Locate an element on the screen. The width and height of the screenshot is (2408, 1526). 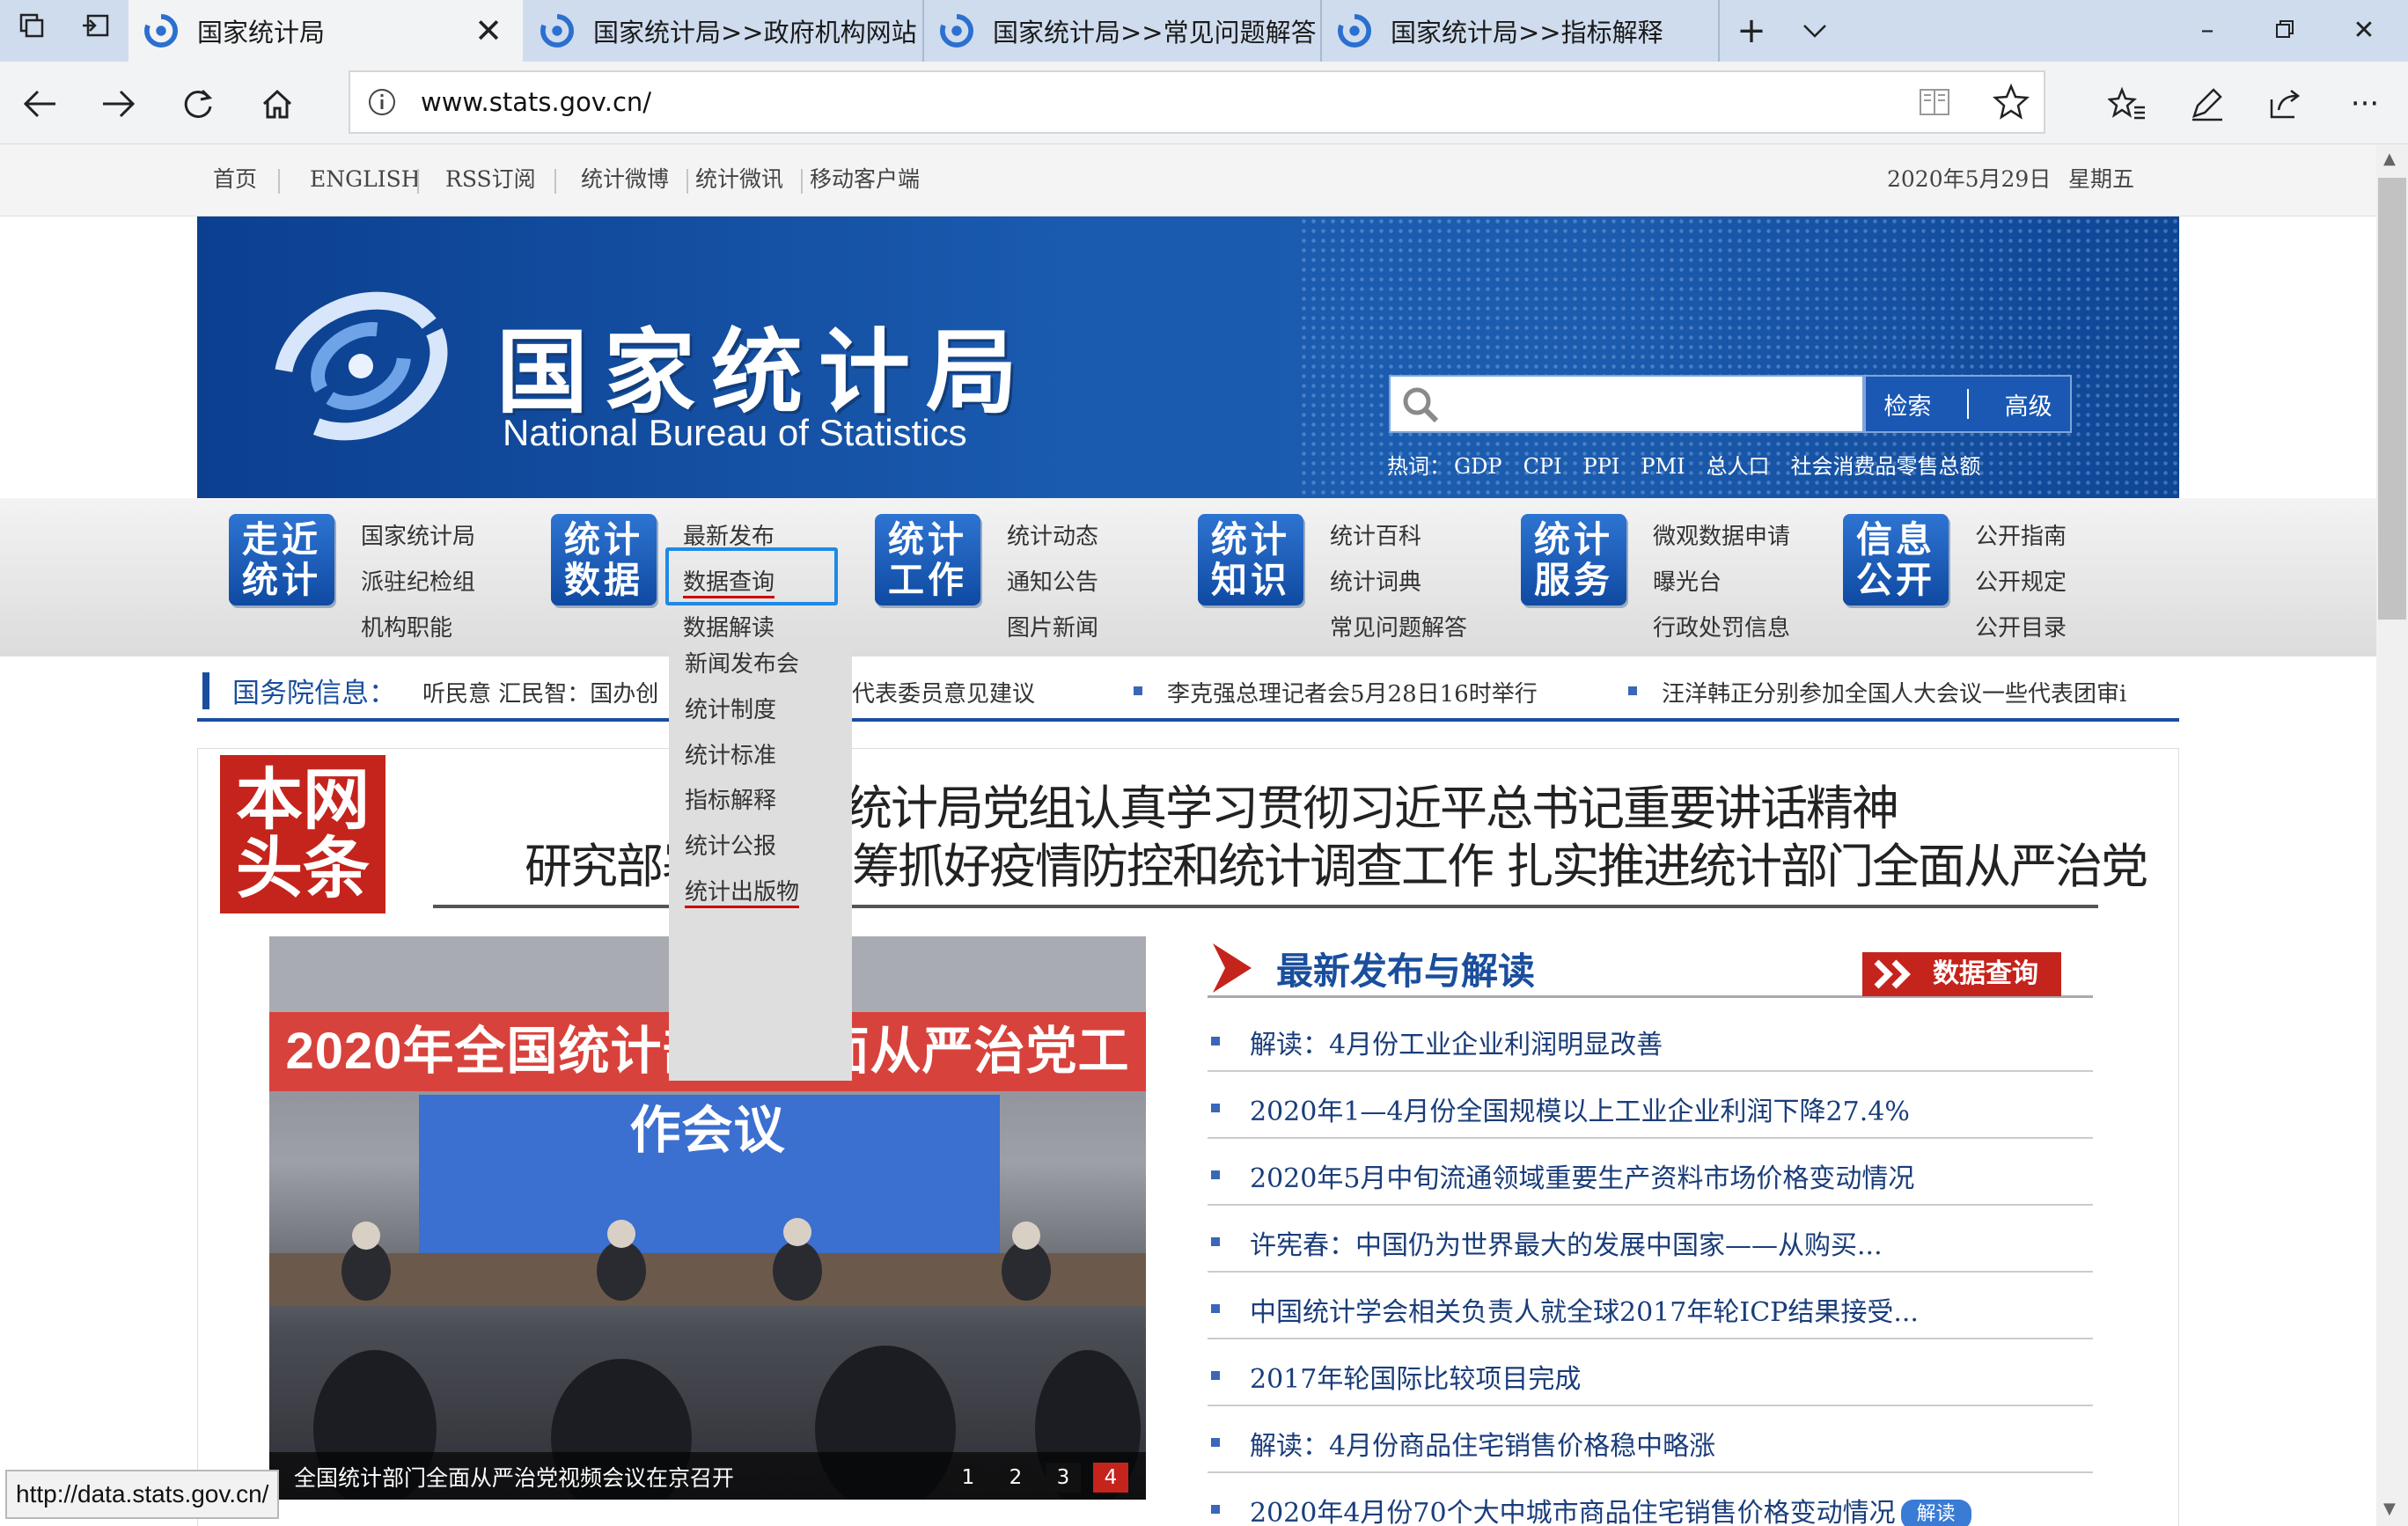
advanced-search-button: 高级 is located at coordinates (2028, 404).